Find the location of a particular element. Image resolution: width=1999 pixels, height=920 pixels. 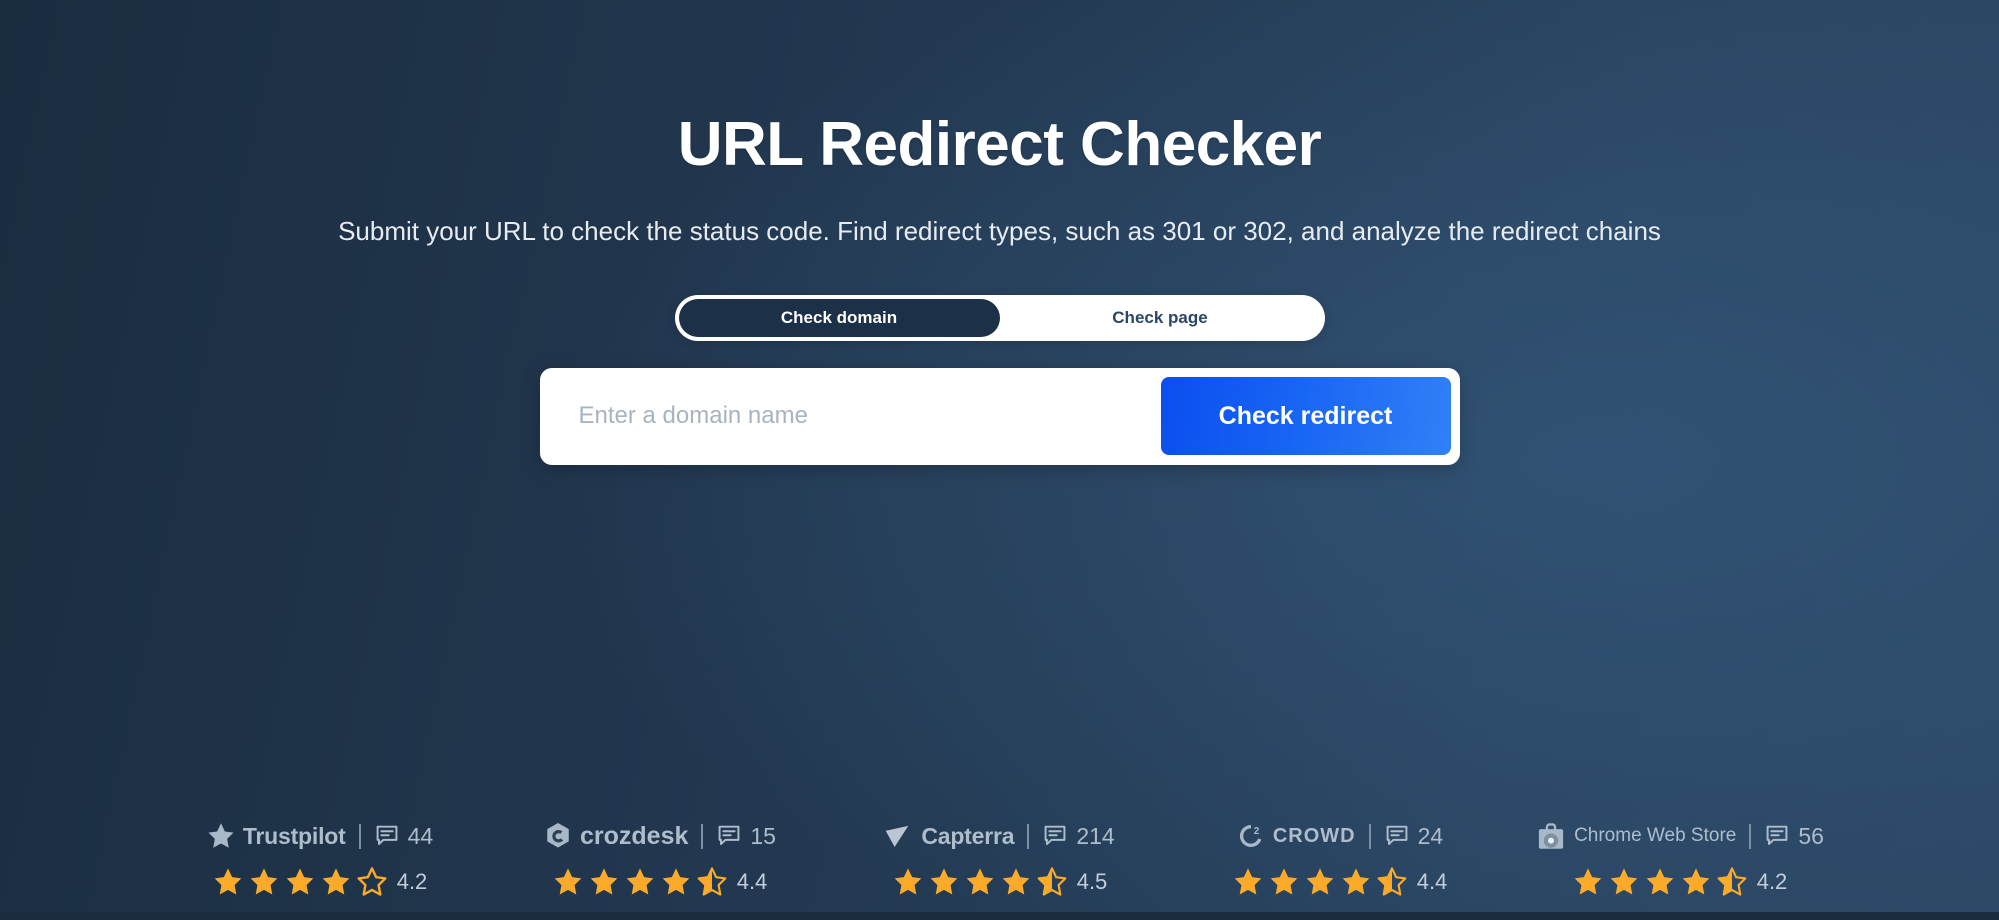

review-count-group: 56 is located at coordinates (1794, 836).